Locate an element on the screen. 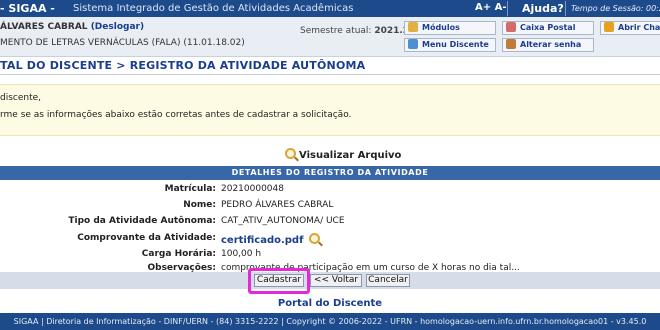 The image size is (660, 330). change-password-button: Alterar senha is located at coordinates (548, 45).